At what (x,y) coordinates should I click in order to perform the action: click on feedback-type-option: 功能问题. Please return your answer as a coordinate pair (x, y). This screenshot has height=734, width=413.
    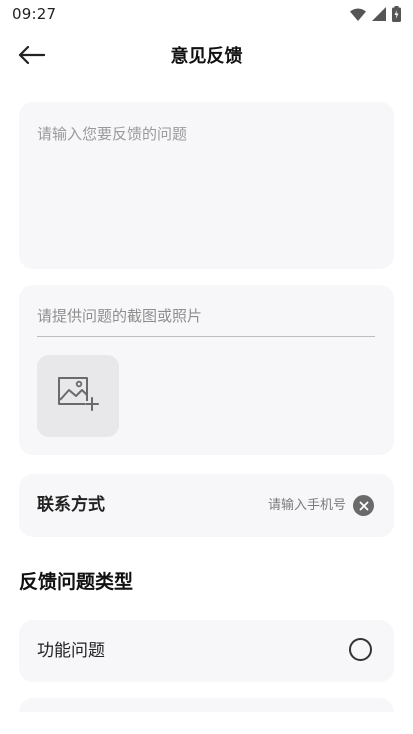
    Looking at the image, I should click on (206, 651).